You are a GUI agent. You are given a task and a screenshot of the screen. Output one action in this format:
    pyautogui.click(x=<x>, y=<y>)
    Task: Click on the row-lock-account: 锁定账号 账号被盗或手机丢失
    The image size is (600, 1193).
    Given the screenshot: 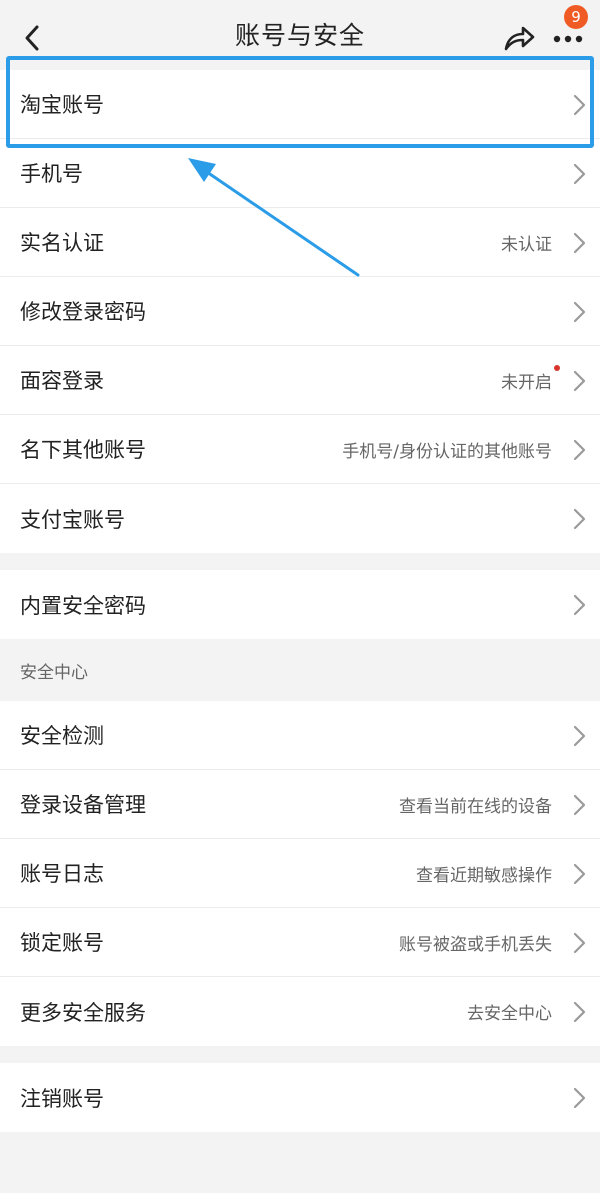 What is the action you would take?
    pyautogui.click(x=300, y=942)
    